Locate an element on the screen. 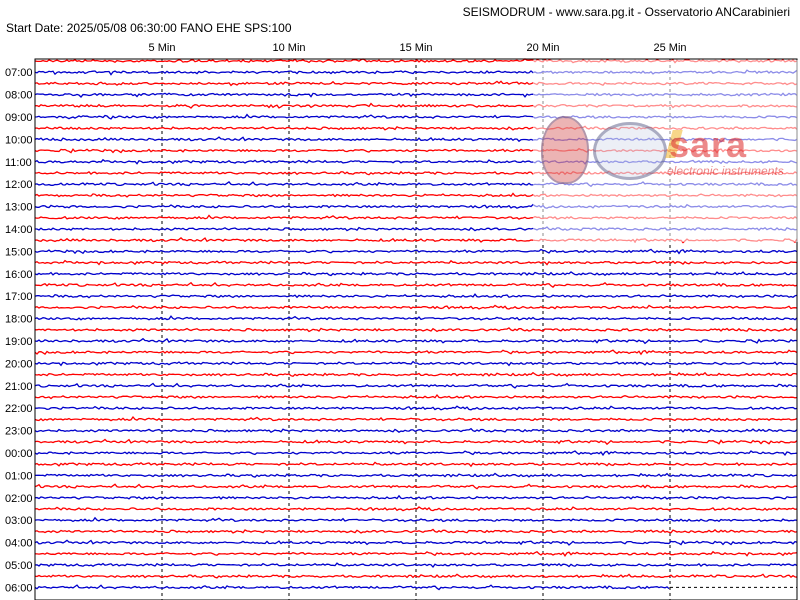  hour-label: 18:00 is located at coordinates (19, 320).